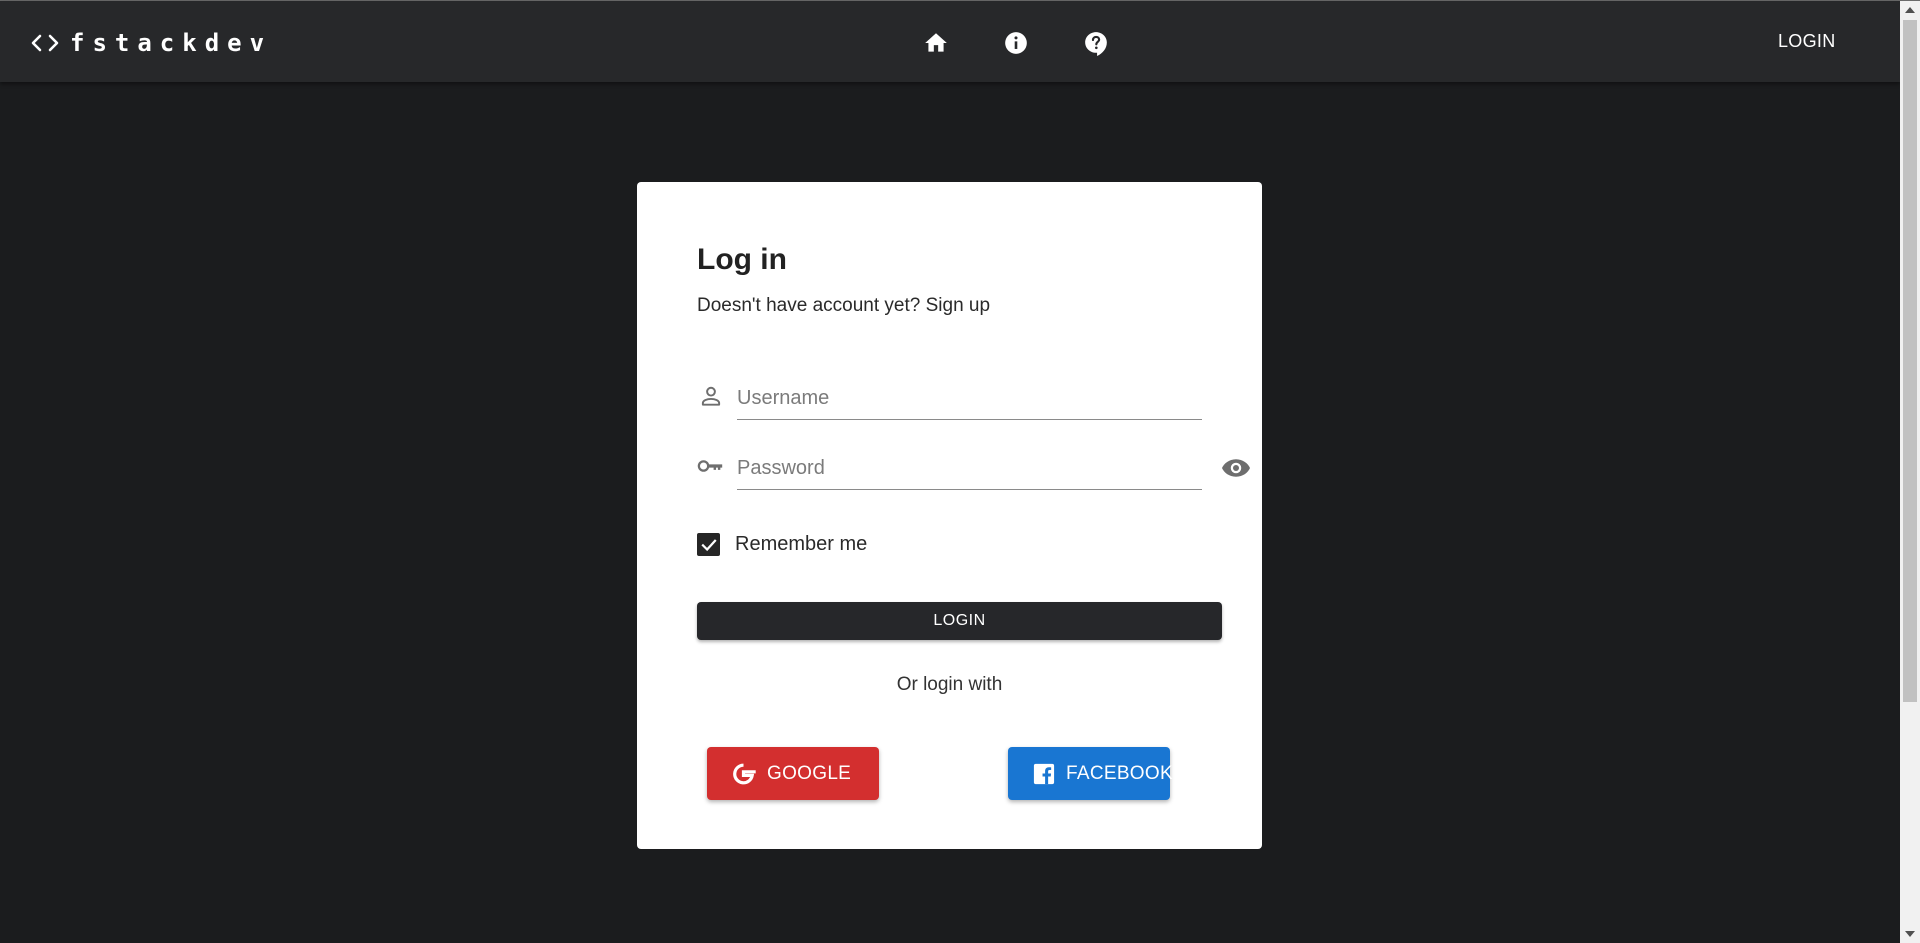 The image size is (1920, 943). Describe the element at coordinates (1044, 774) in the screenshot. I see `facebook-icon` at that location.